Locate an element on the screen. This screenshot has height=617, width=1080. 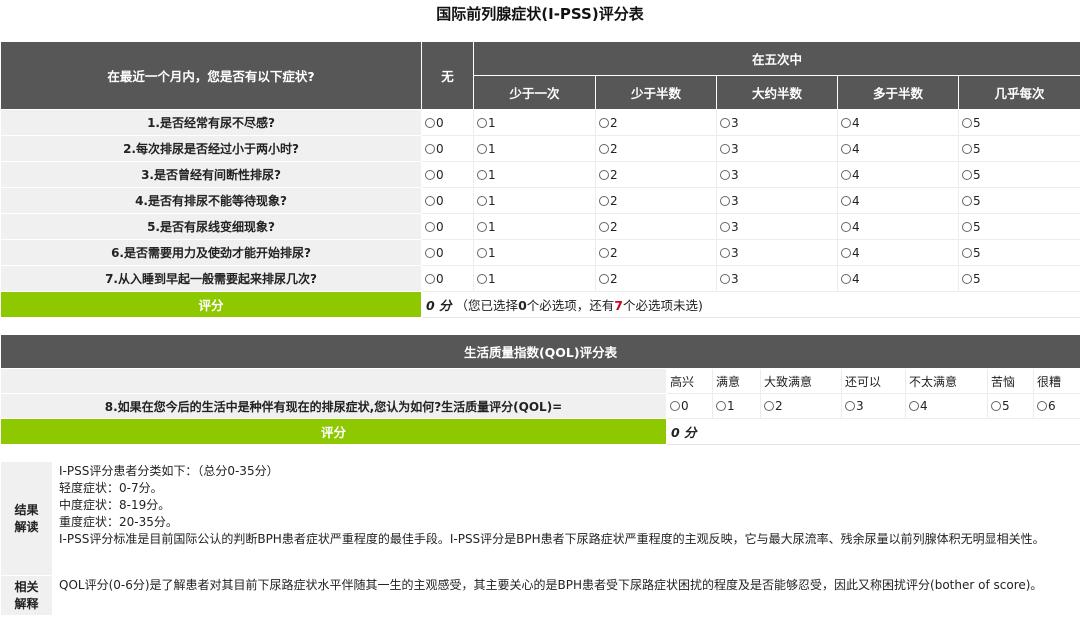
freq-header-less-than-half: 少于半数 is located at coordinates (656, 92).